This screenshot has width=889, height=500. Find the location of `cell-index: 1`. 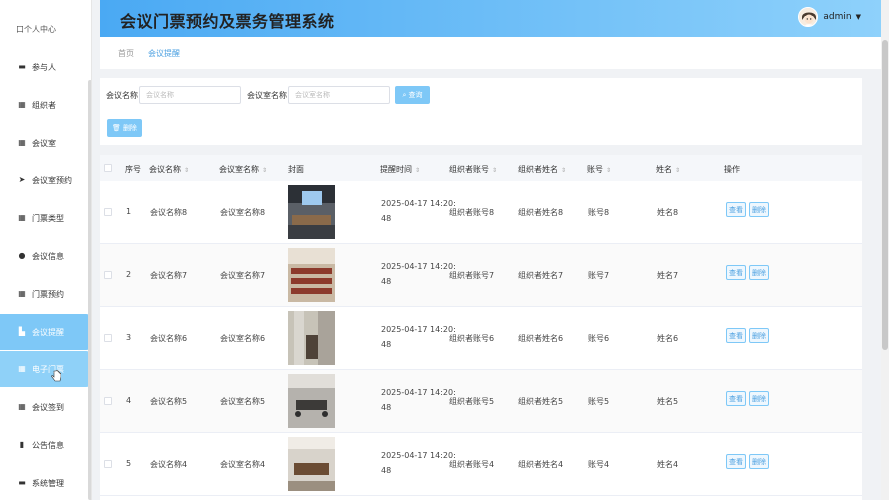

cell-index: 1 is located at coordinates (129, 211).